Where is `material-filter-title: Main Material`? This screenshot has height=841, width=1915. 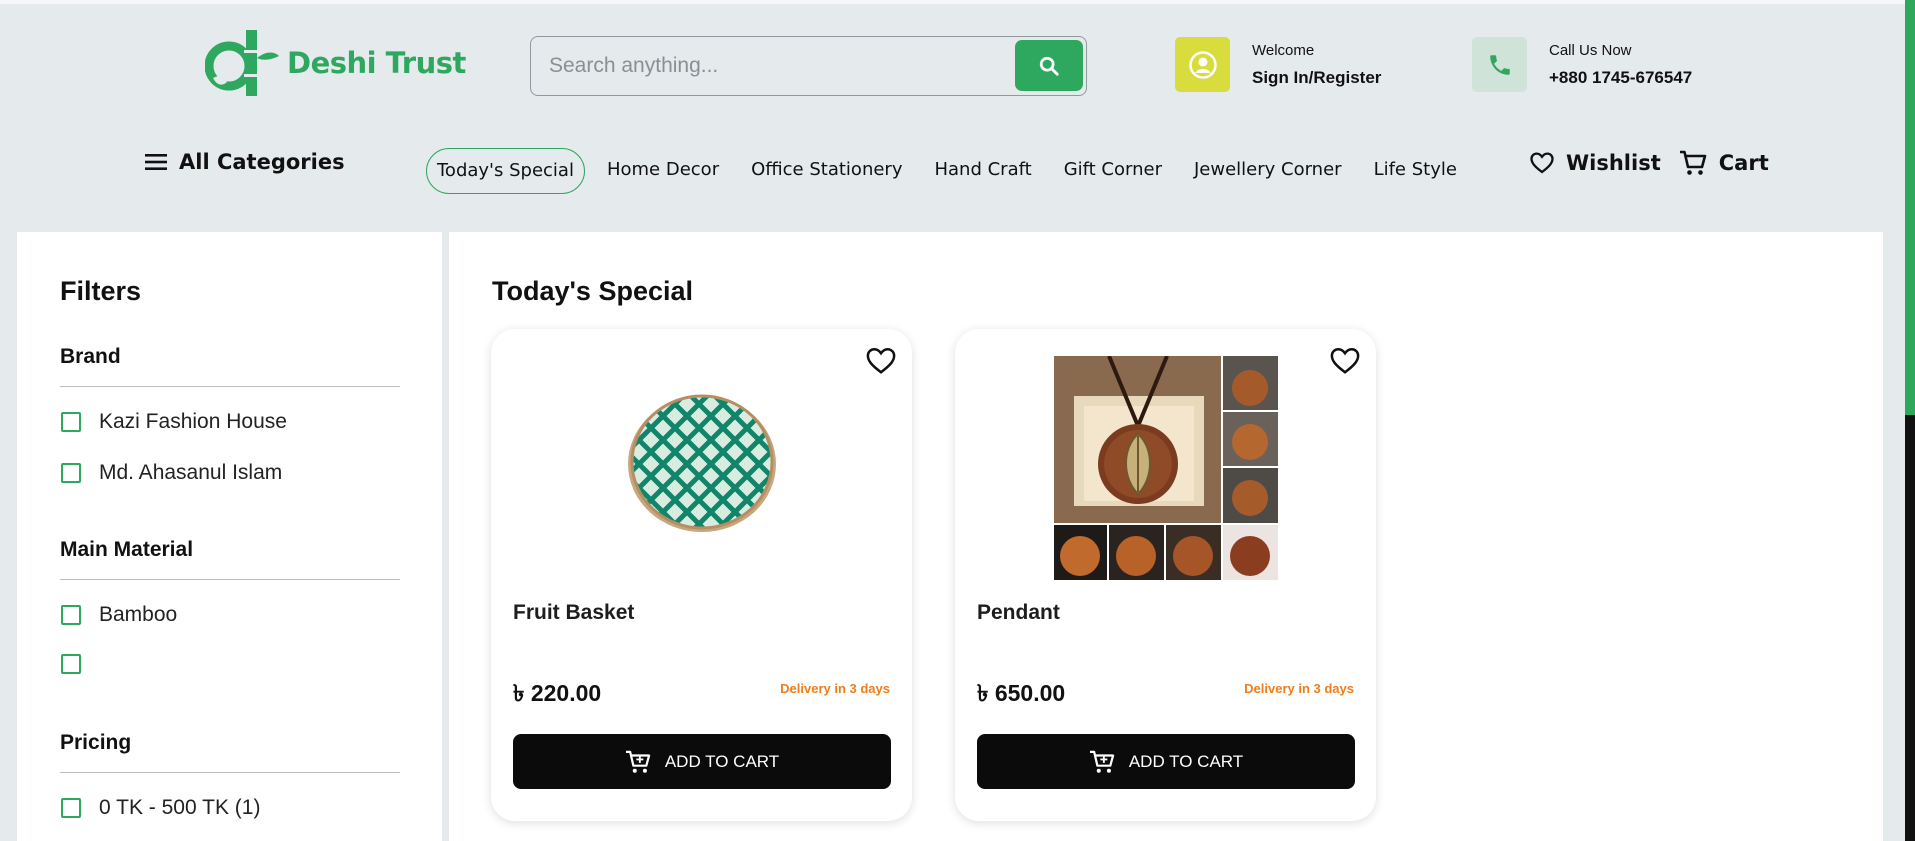
material-filter-title: Main Material is located at coordinates (127, 549).